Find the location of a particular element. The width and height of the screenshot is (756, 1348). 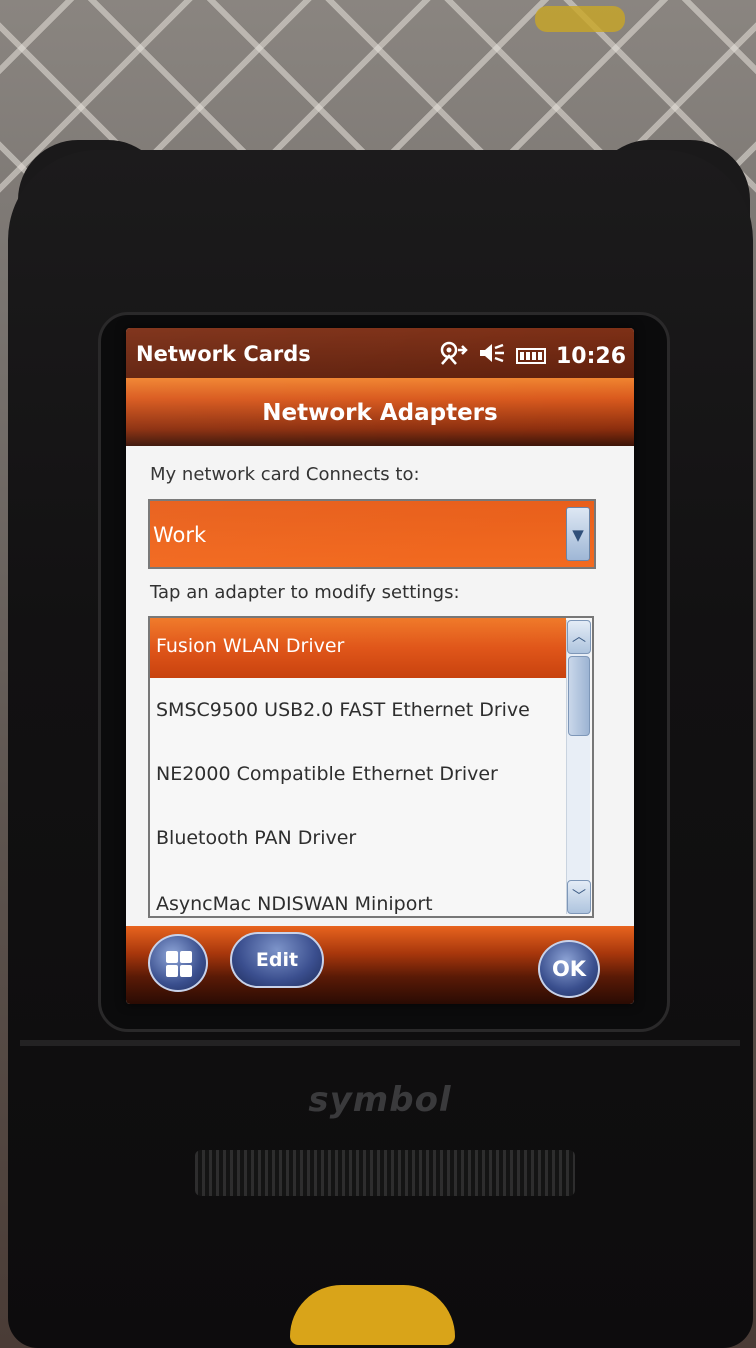

adapter-label: SMSC9500 USB2.0 FAST Ethernet Drive is located at coordinates (343, 710).